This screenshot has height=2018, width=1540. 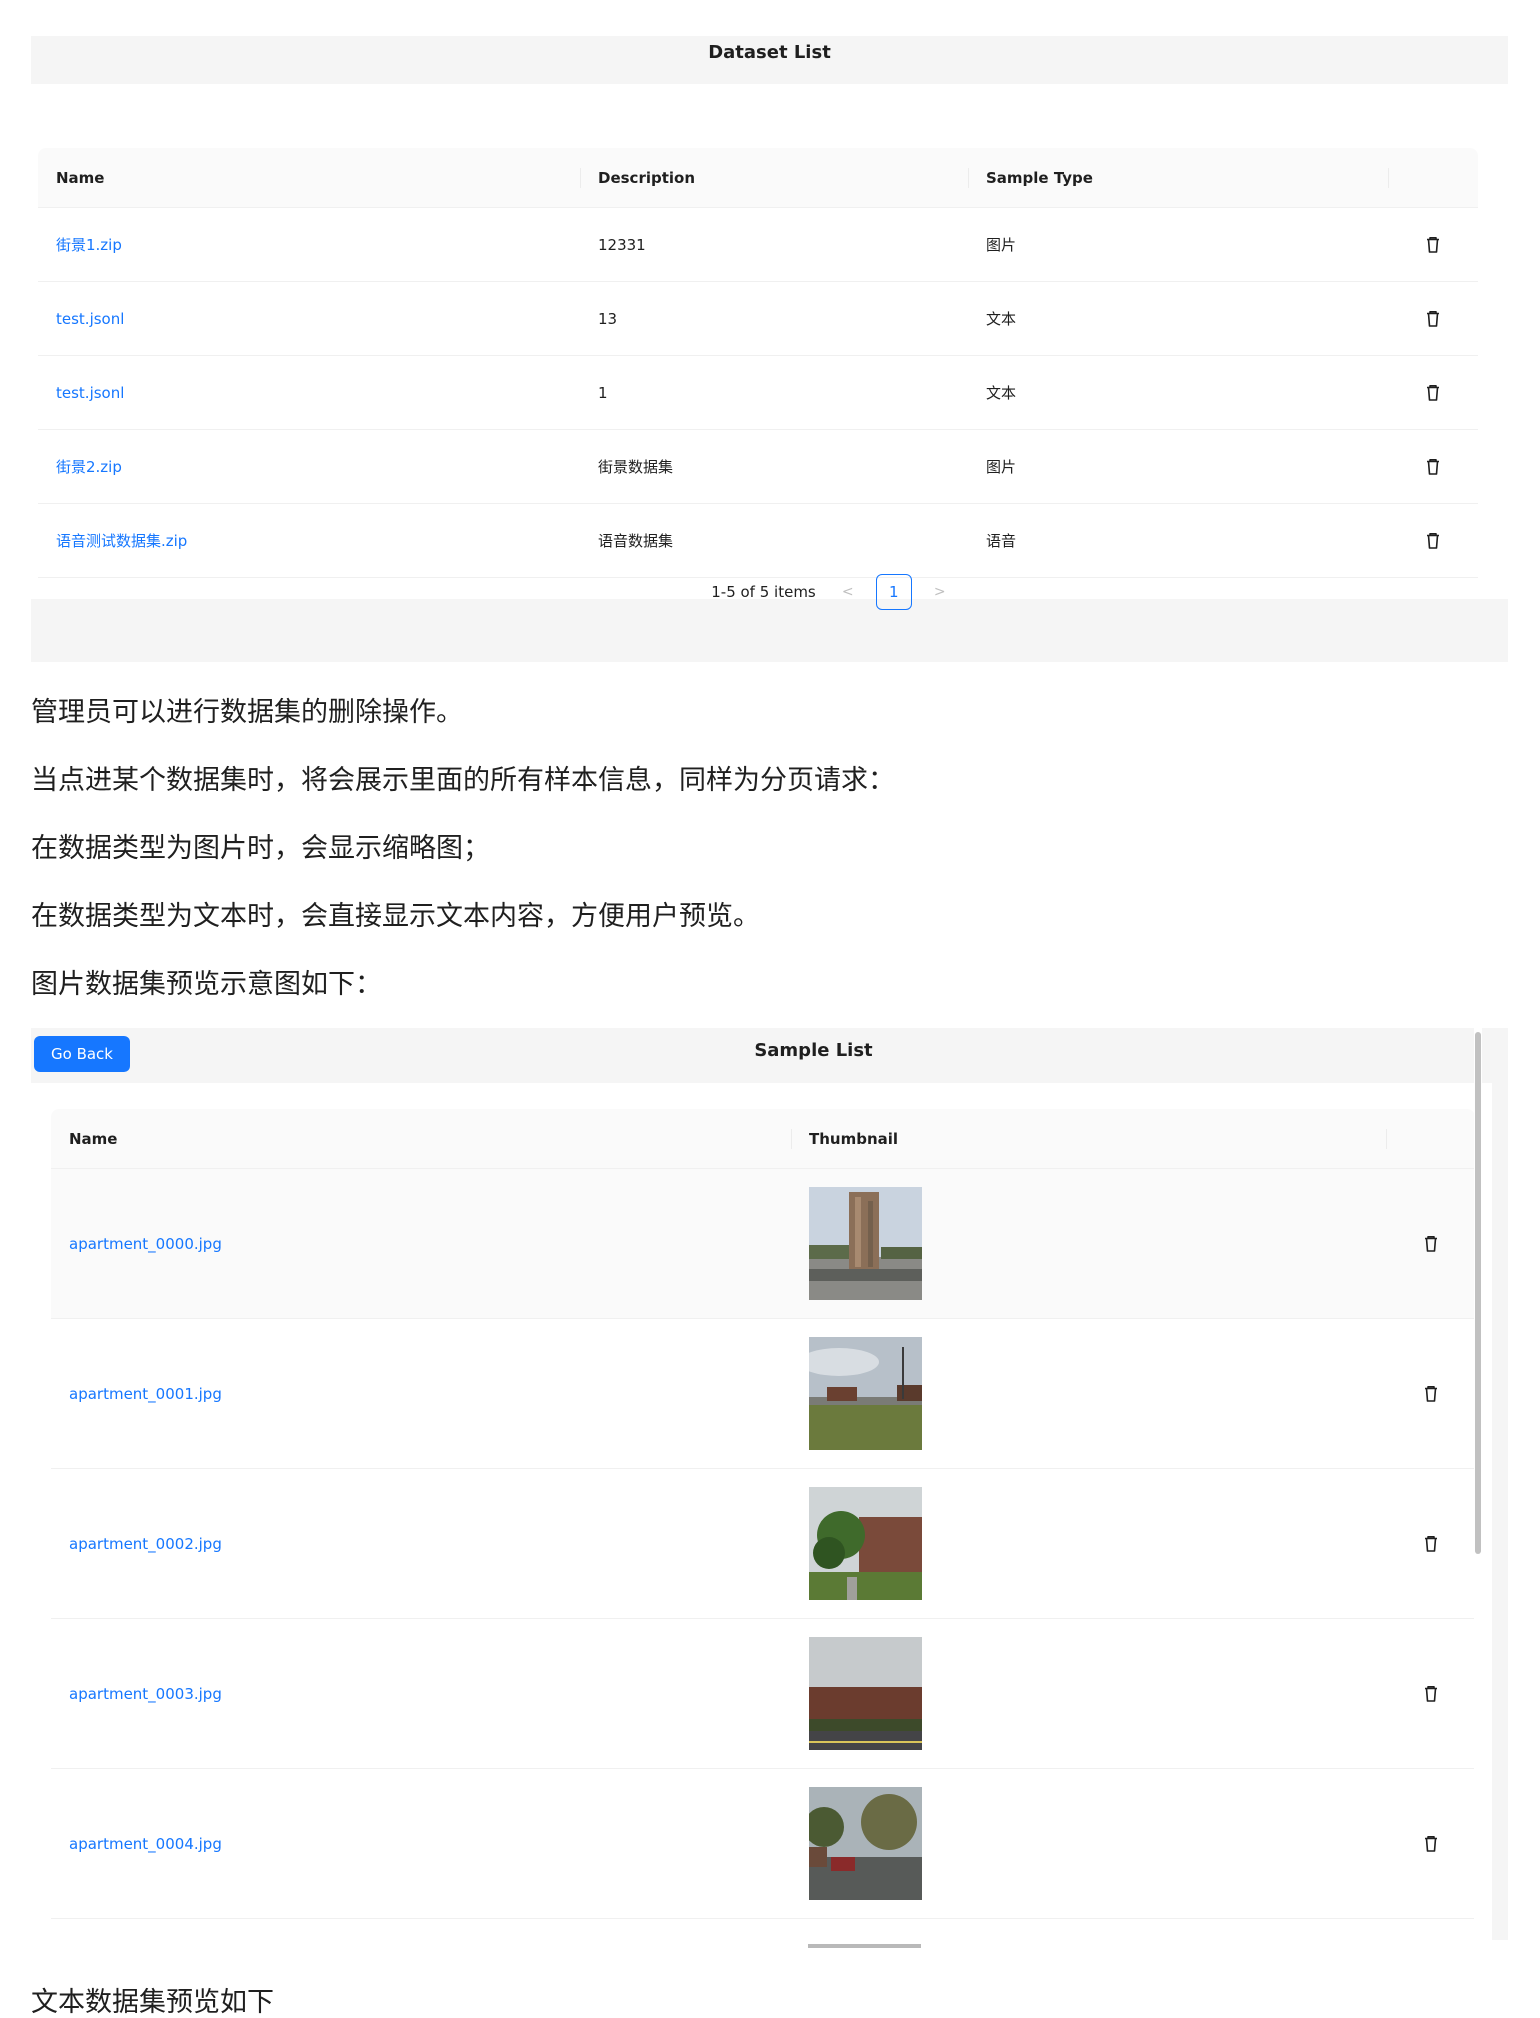 What do you see at coordinates (940, 592) in the screenshot?
I see `chevron-right-icon: >` at bounding box center [940, 592].